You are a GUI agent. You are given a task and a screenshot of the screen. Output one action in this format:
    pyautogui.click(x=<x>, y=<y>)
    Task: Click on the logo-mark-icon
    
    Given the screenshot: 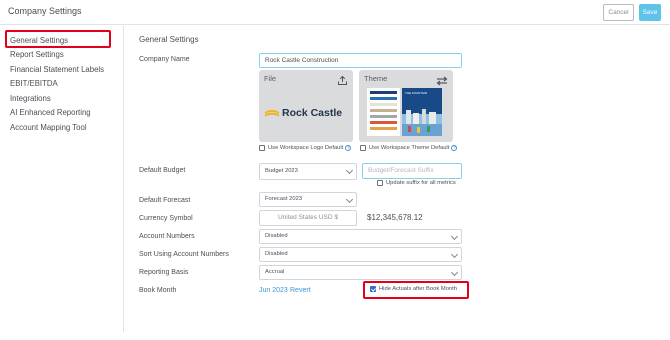 What is the action you would take?
    pyautogui.click(x=272, y=113)
    